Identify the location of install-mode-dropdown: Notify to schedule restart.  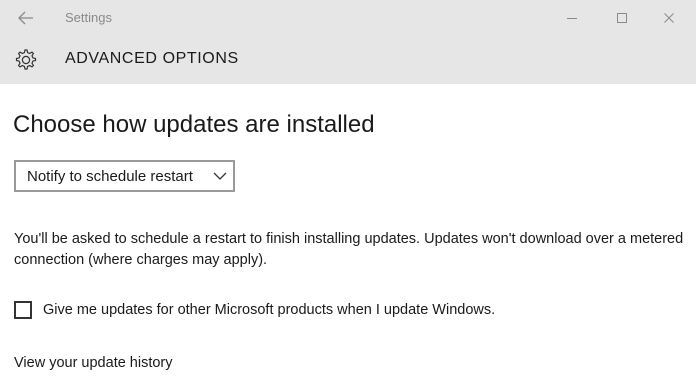
(124, 176).